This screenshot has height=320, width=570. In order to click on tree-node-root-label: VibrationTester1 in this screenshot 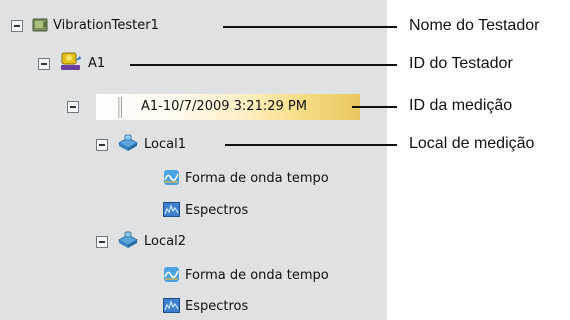, I will do `click(106, 25)`.